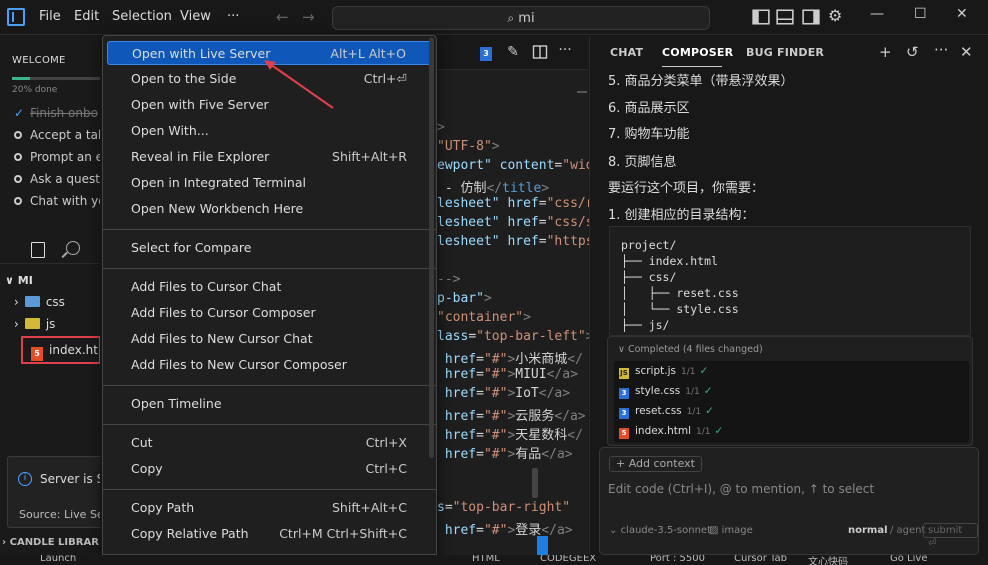  Describe the element at coordinates (877, 14) in the screenshot. I see `minimize-icon: —` at that location.